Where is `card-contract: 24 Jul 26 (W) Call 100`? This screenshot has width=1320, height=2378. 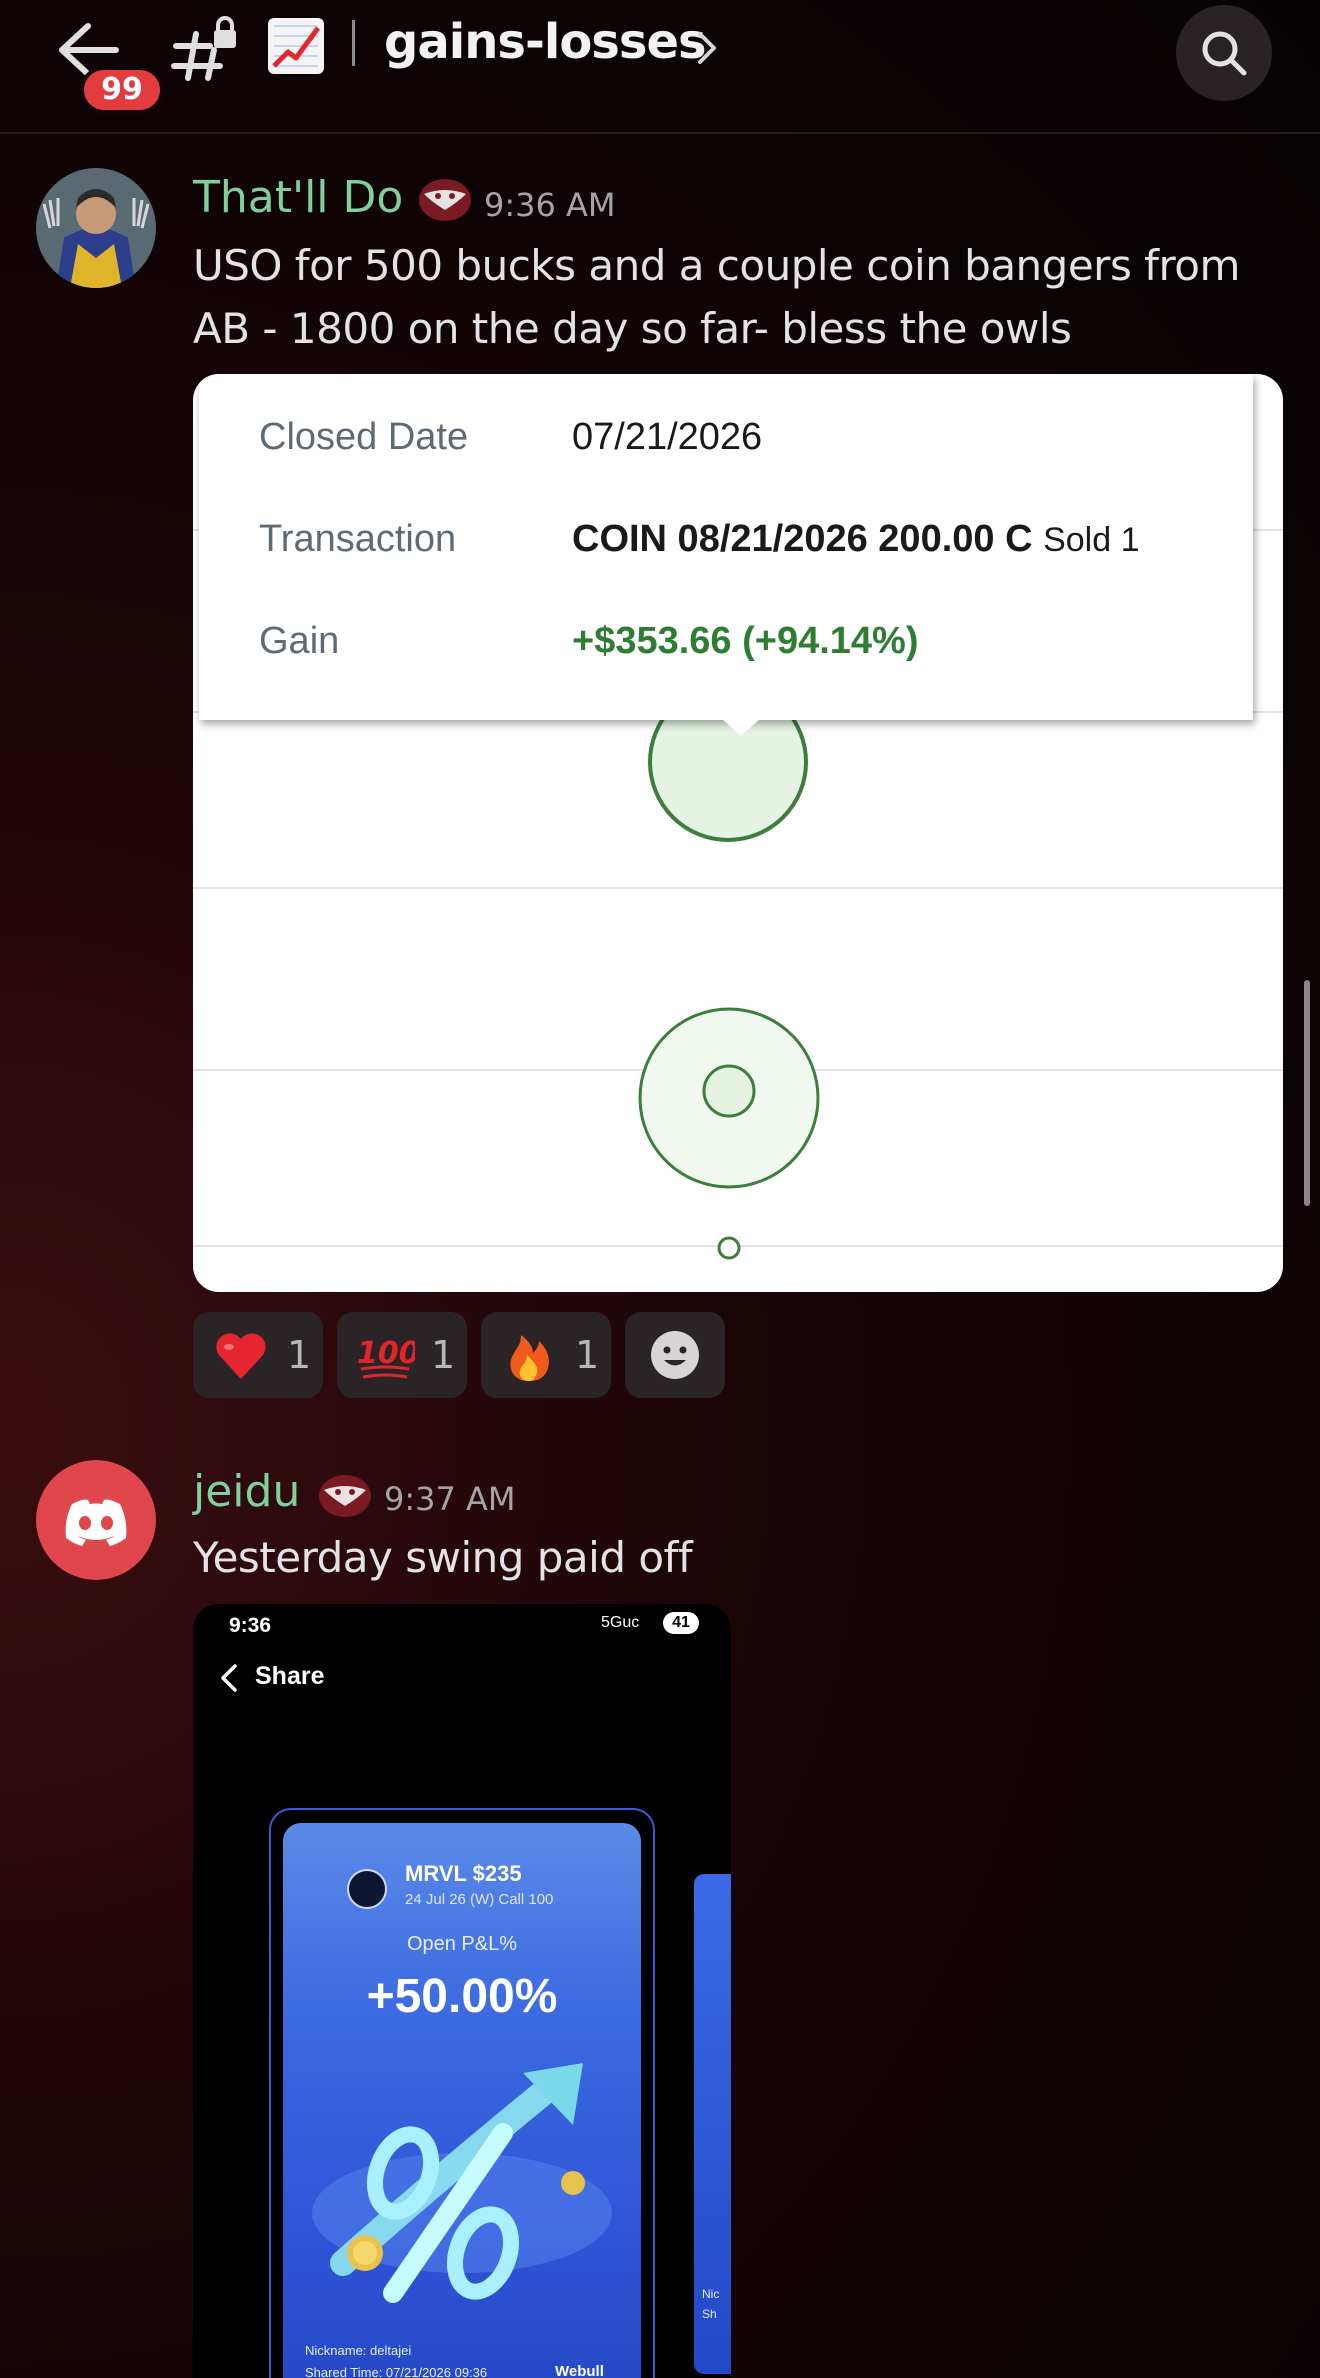 card-contract: 24 Jul 26 (W) Call 100 is located at coordinates (479, 1899).